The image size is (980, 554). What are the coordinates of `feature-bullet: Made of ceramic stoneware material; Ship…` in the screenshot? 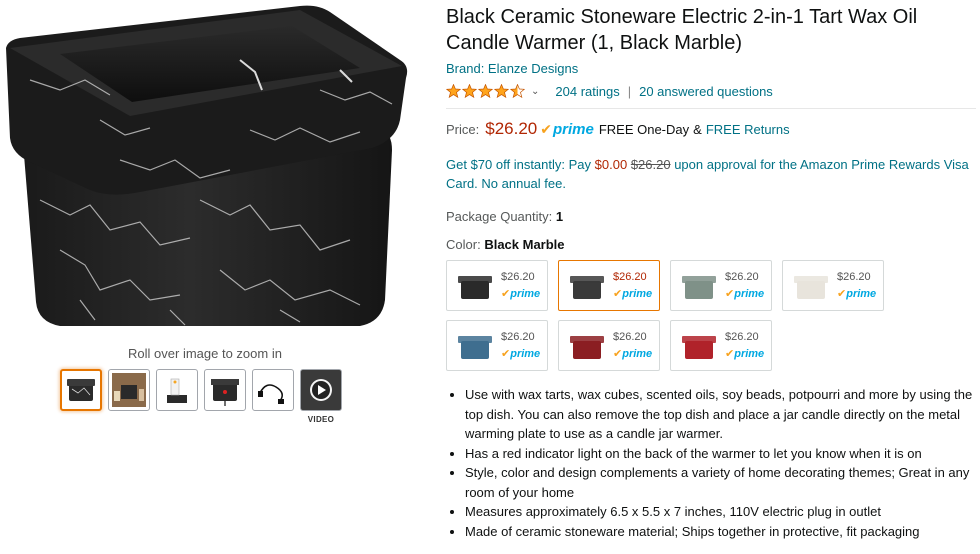 It's located at (720, 532).